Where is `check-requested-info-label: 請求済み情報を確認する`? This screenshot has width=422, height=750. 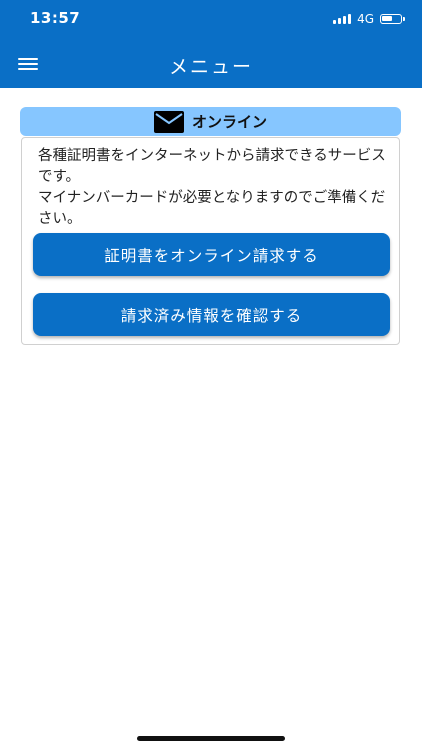 check-requested-info-label: 請求済み情報を確認する is located at coordinates (211, 315).